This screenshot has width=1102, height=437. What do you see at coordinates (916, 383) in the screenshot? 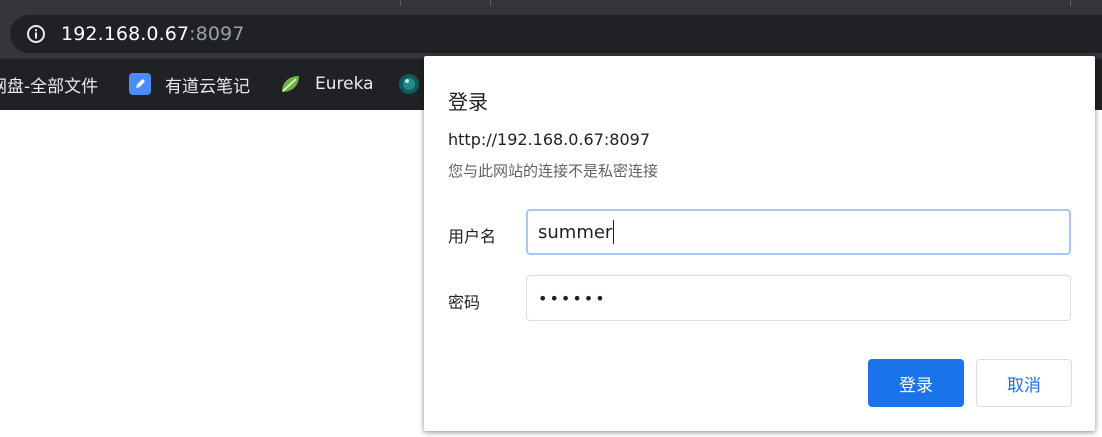
I see `login-button: 登录` at bounding box center [916, 383].